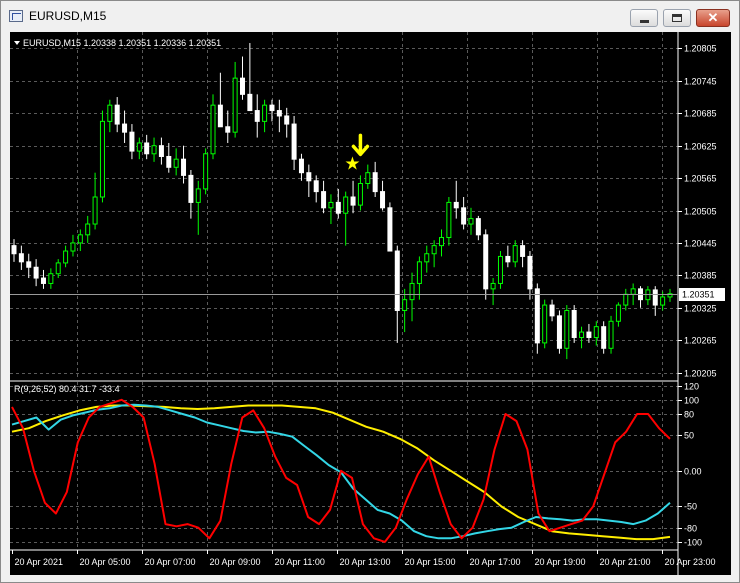  Describe the element at coordinates (300, 562) in the screenshot. I see `time-tick-label: 20 Apr 11:00` at that location.